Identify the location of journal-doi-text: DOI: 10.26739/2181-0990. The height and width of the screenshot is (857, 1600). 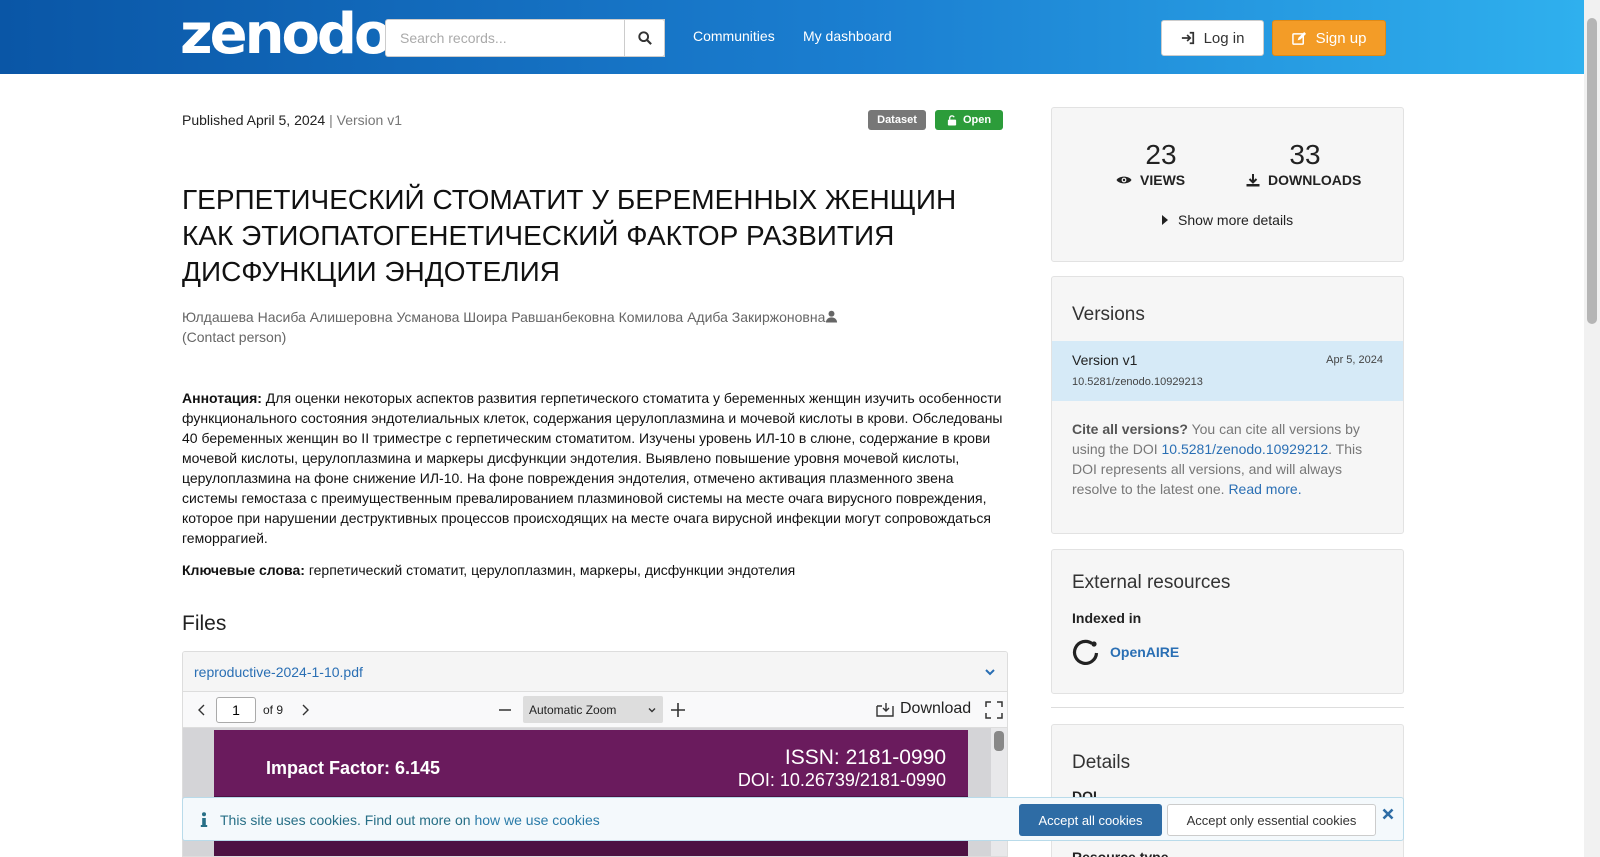
(841, 780).